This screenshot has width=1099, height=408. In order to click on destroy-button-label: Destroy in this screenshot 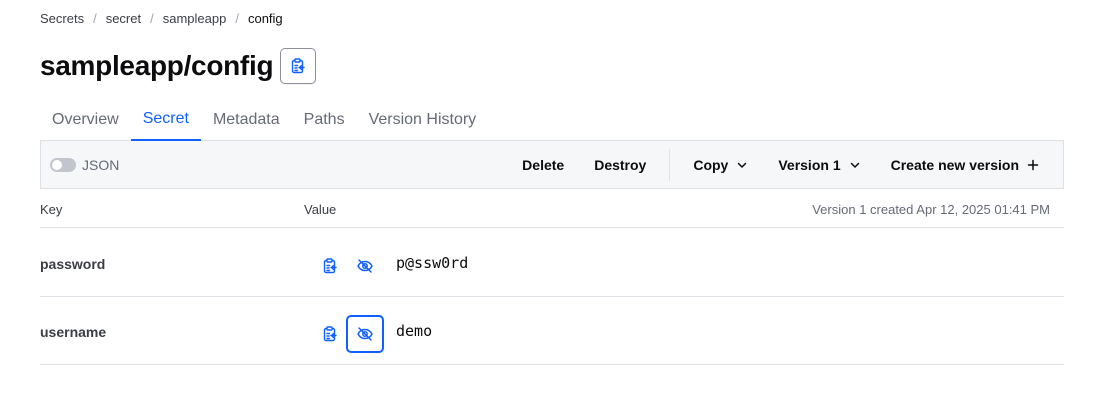, I will do `click(620, 164)`.